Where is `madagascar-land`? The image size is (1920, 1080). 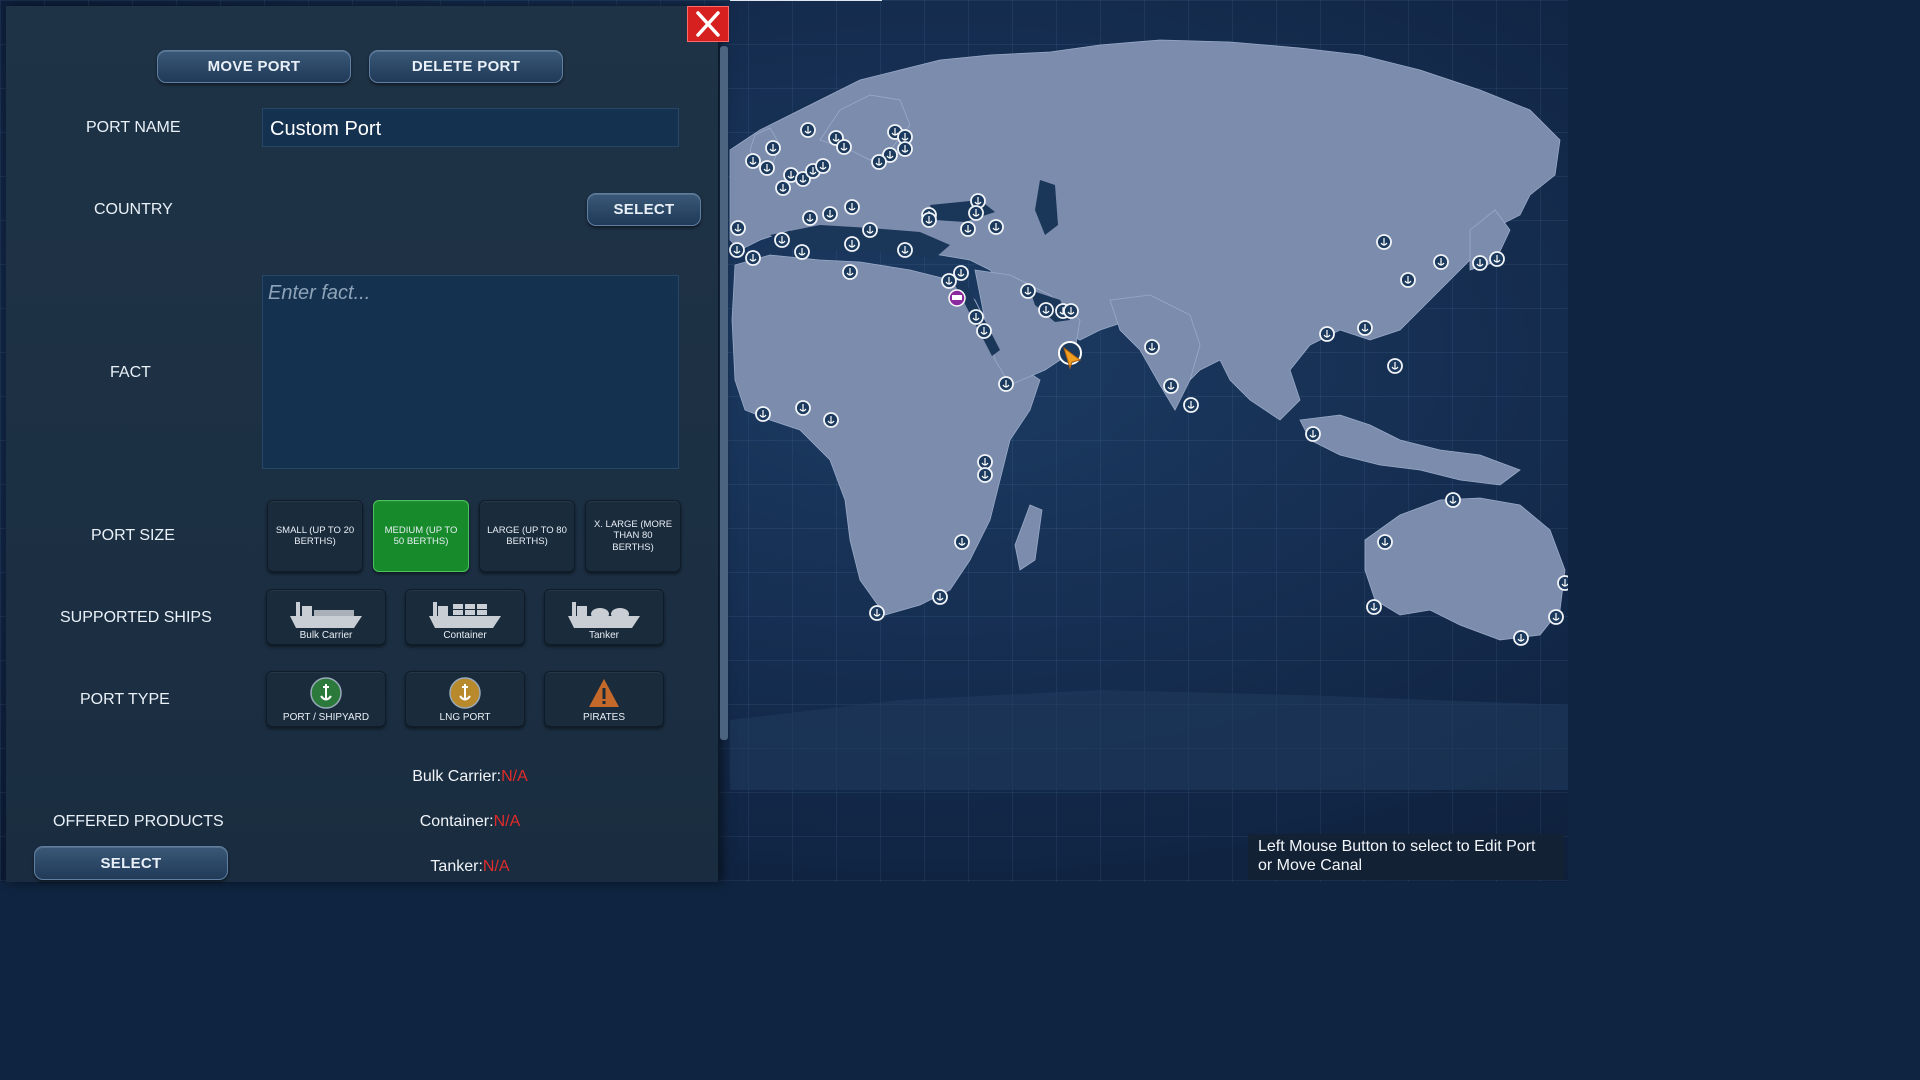 madagascar-land is located at coordinates (1028, 537).